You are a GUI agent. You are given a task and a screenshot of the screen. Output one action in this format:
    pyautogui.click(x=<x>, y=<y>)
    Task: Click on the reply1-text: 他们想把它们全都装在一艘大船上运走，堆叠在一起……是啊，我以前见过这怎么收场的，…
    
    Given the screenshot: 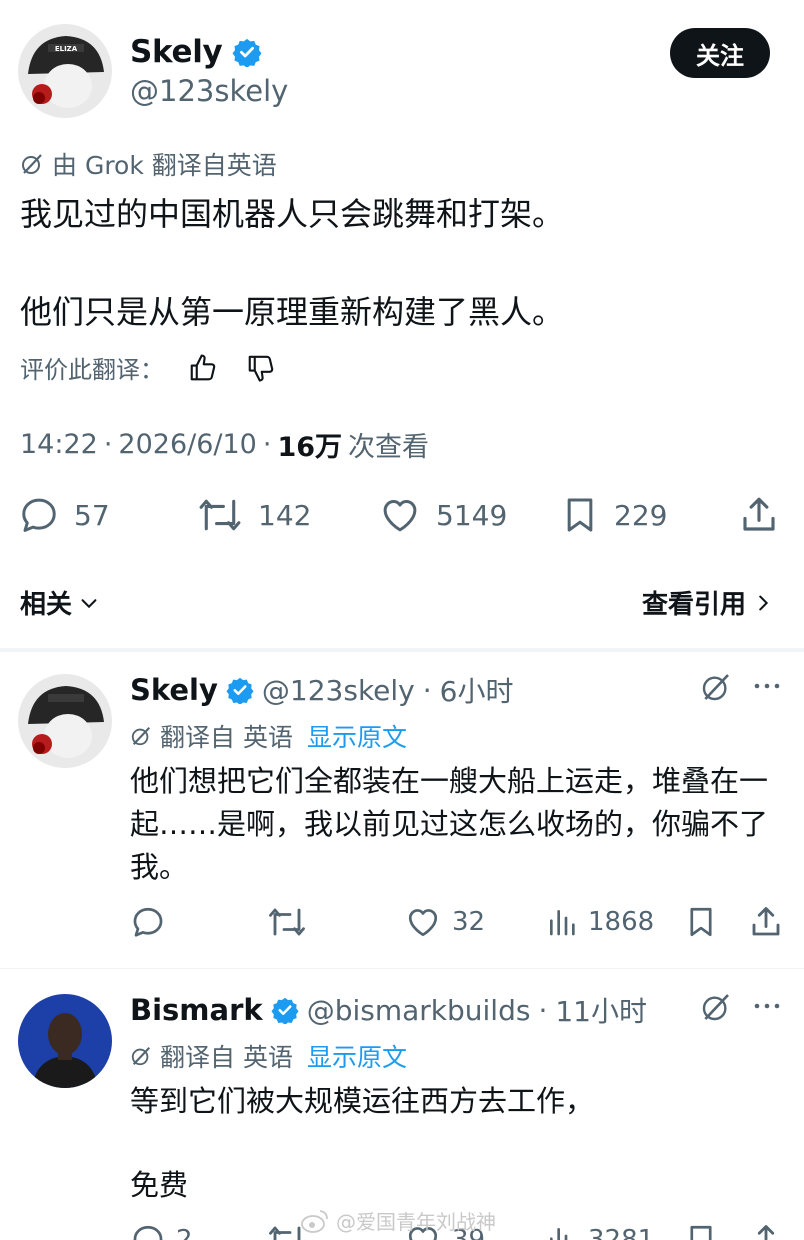 What is the action you would take?
    pyautogui.click(x=449, y=824)
    